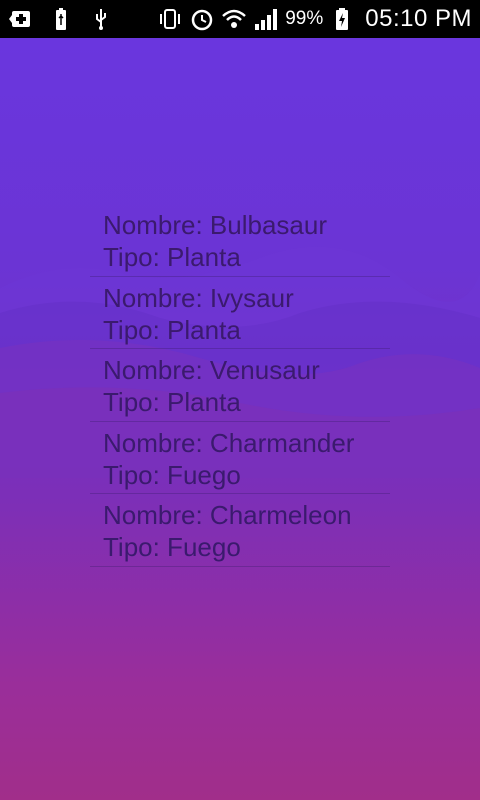  What do you see at coordinates (21, 19) in the screenshot?
I see `first-aid-icon` at bounding box center [21, 19].